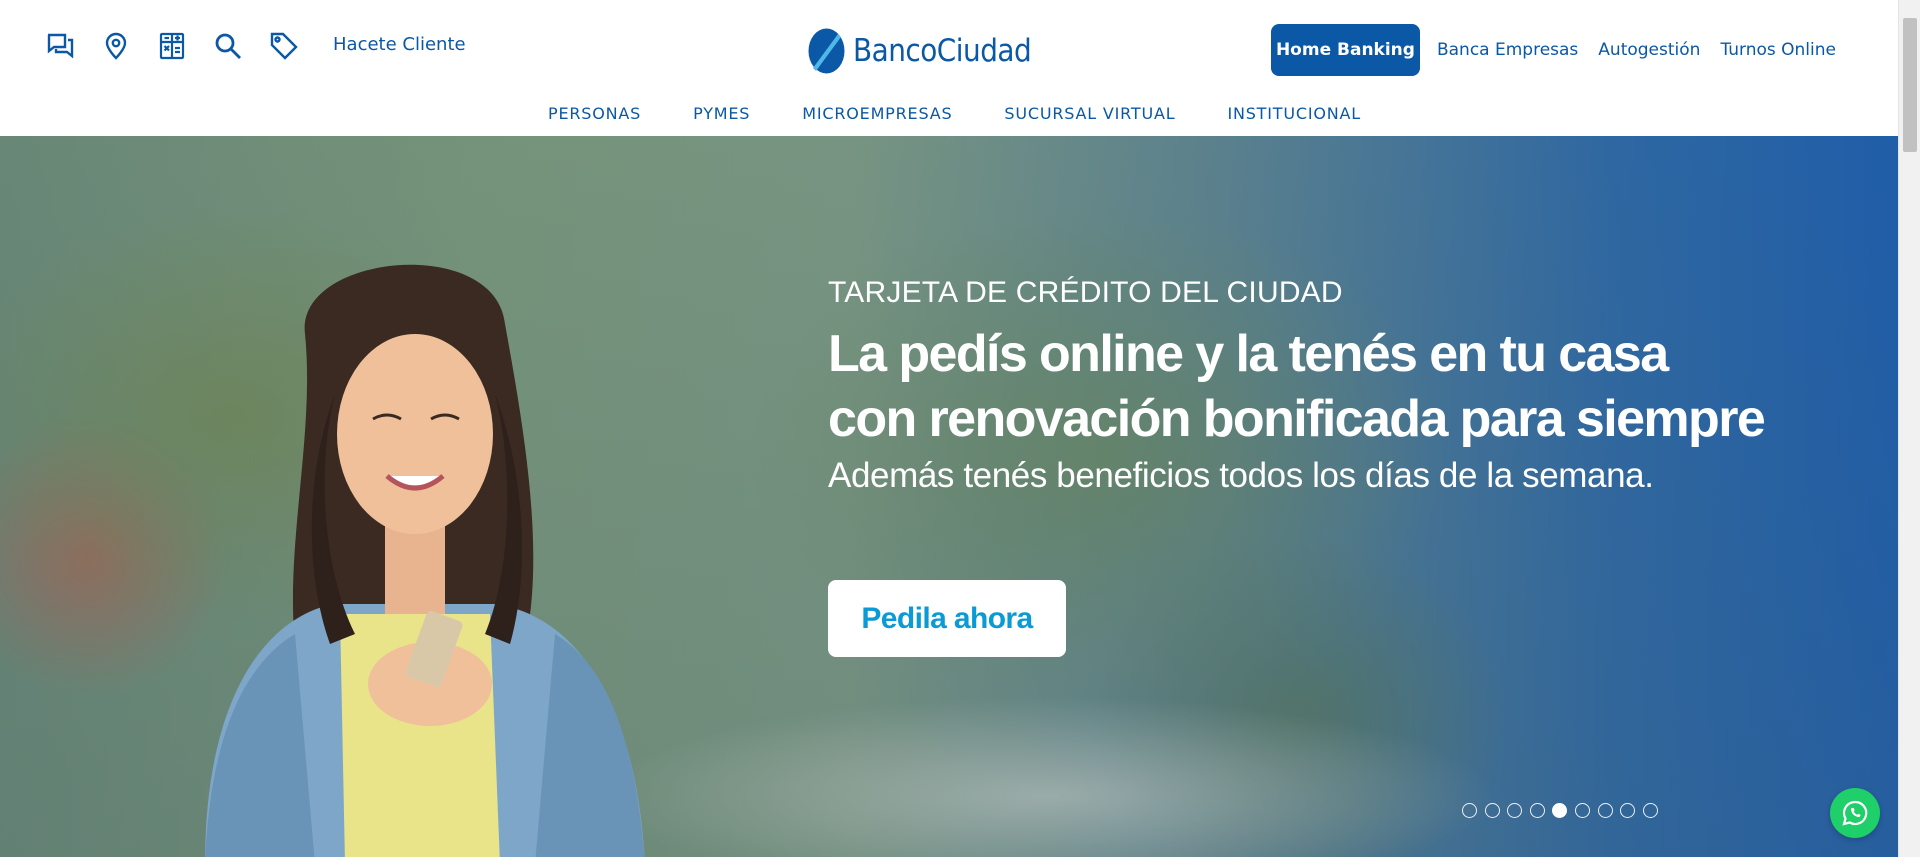 This screenshot has width=1920, height=857. I want to click on nav-item-personas: PERSONAS, so click(594, 113).